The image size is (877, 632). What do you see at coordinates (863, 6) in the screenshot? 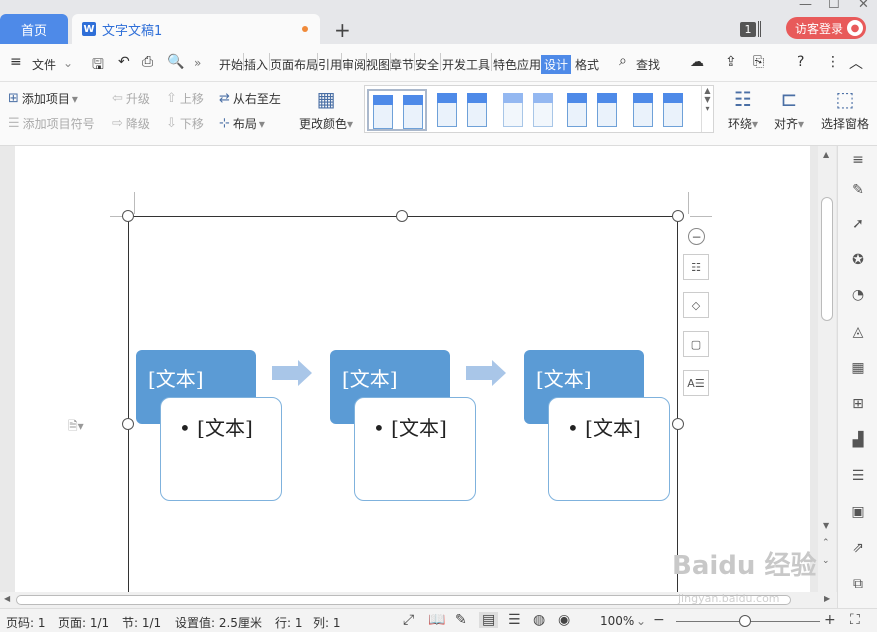
I see `close-icon: ✕` at bounding box center [863, 6].